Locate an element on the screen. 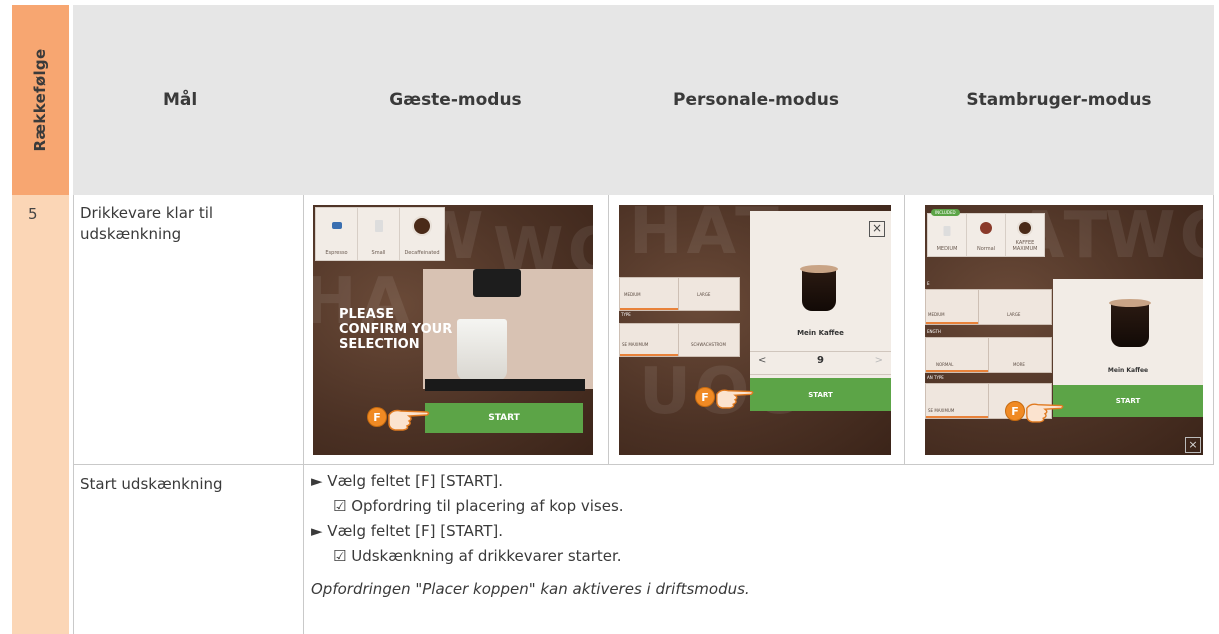  header-order: Rækkefølge is located at coordinates (40, 100).